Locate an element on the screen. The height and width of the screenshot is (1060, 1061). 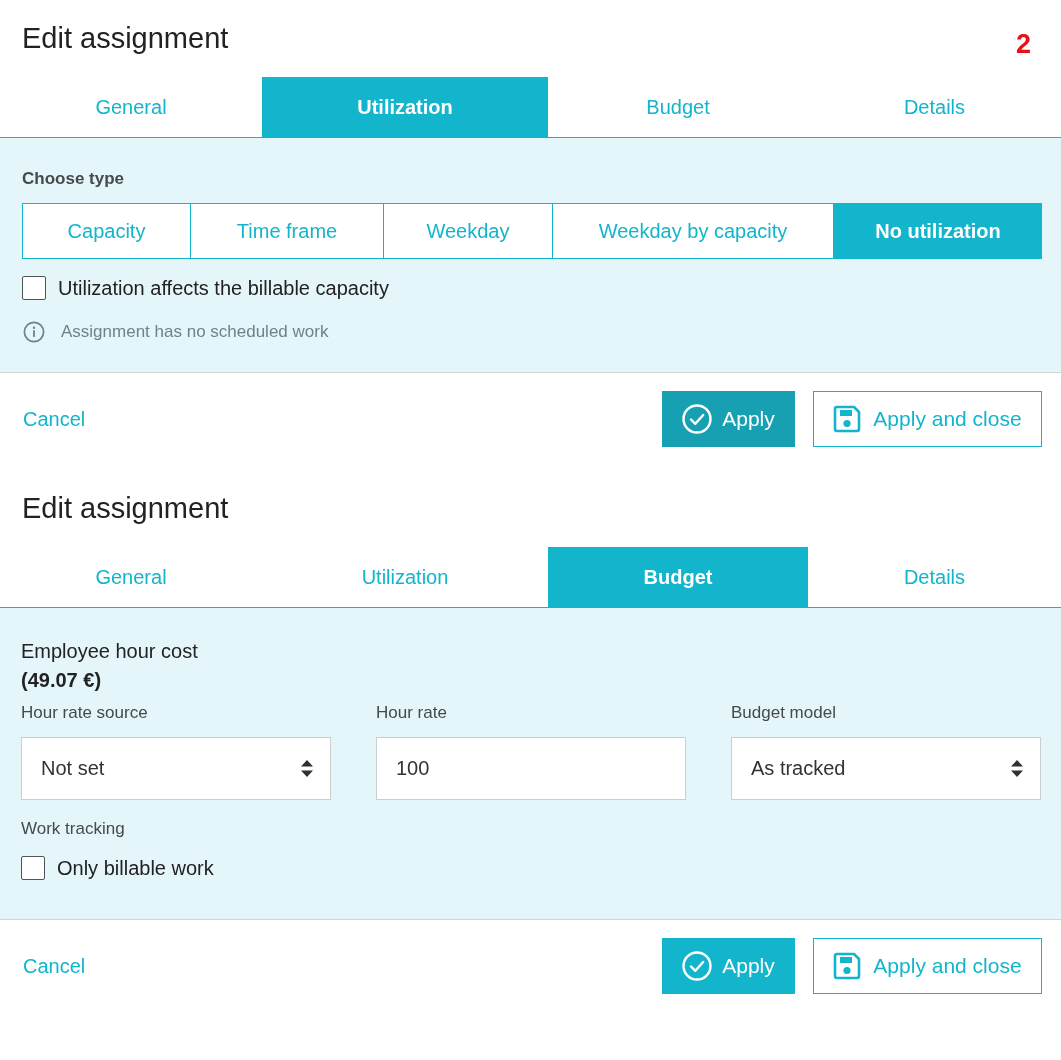
info-icon is located at coordinates (34, 332).